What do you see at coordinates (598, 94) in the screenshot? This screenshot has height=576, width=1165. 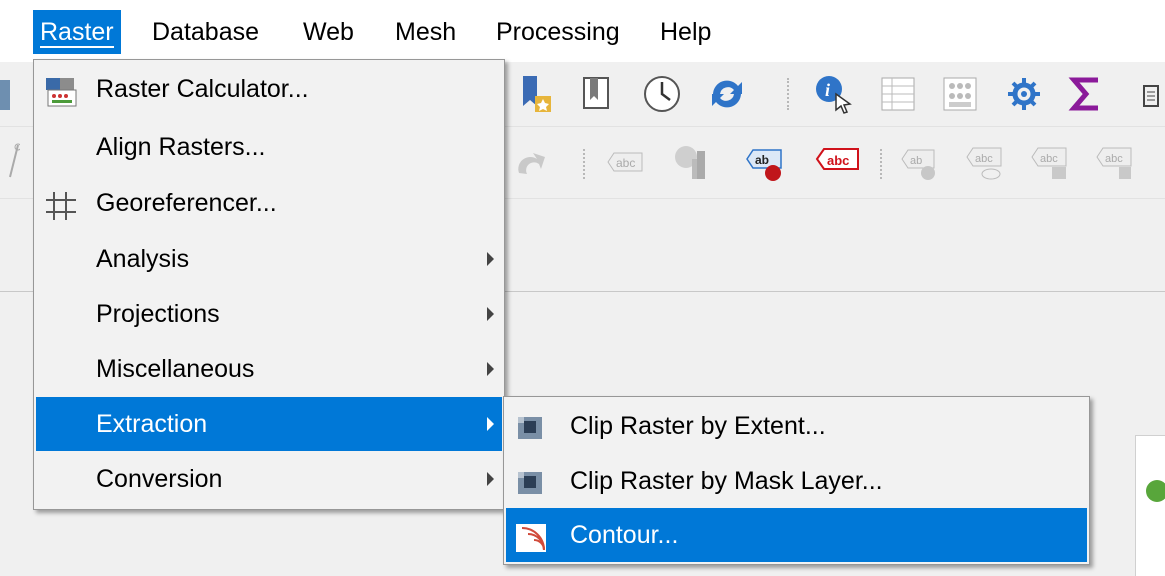 I see `show-bookmarks-icon` at bounding box center [598, 94].